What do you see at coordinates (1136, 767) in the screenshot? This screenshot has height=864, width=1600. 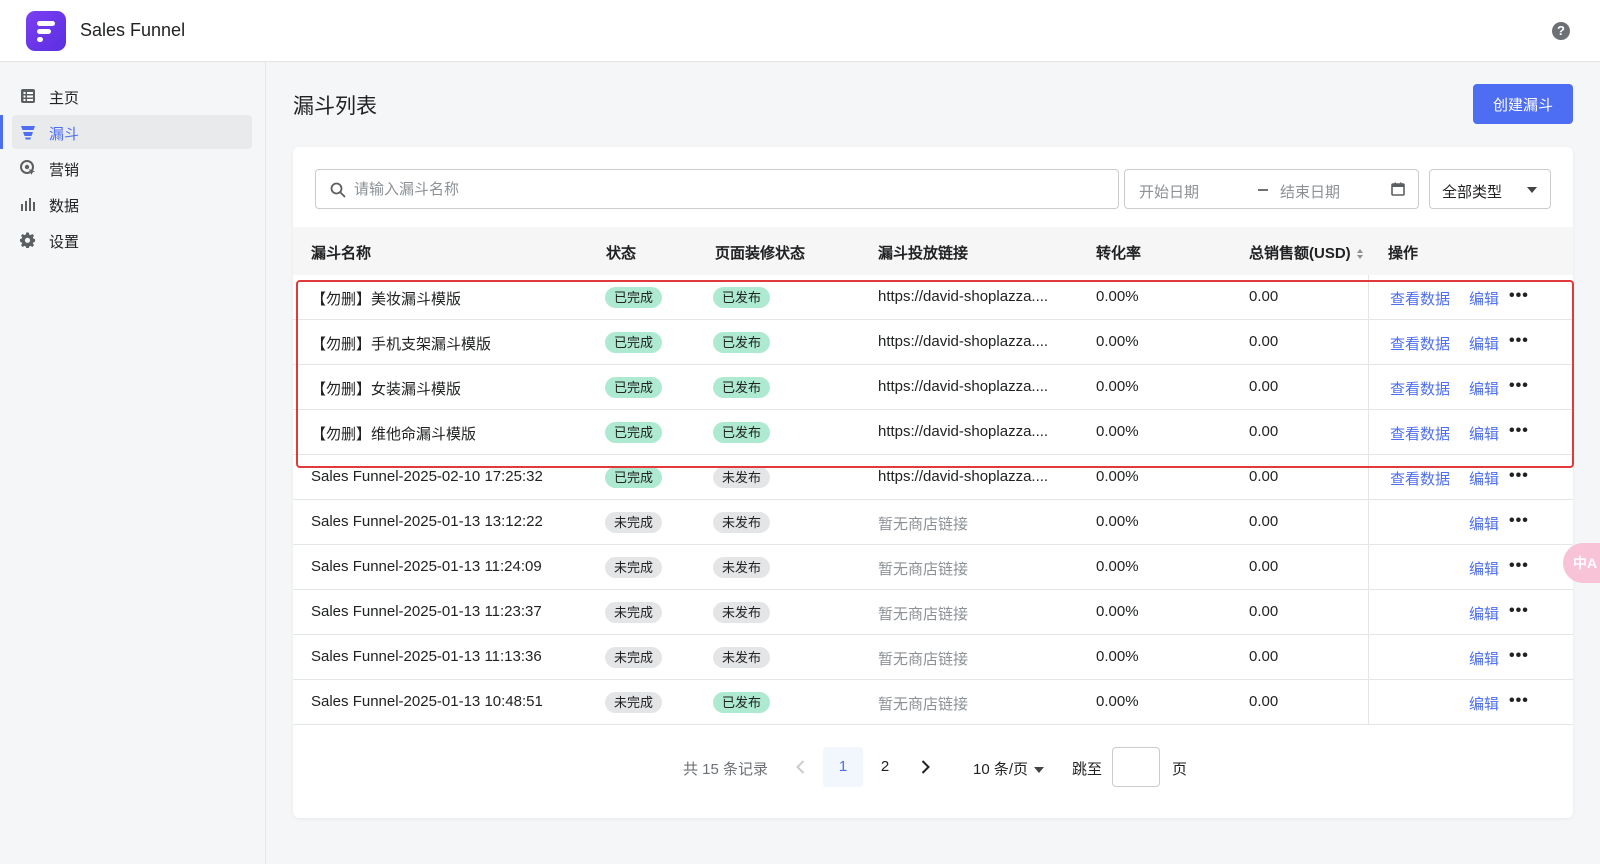 I see `jump-page-input` at bounding box center [1136, 767].